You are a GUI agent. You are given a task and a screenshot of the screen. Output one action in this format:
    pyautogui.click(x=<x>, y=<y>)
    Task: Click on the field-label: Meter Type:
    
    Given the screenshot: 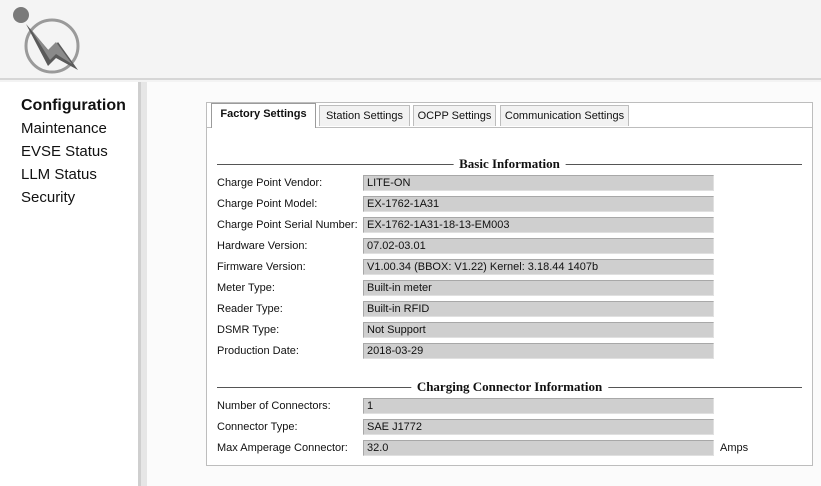 What is the action you would take?
    pyautogui.click(x=246, y=288)
    